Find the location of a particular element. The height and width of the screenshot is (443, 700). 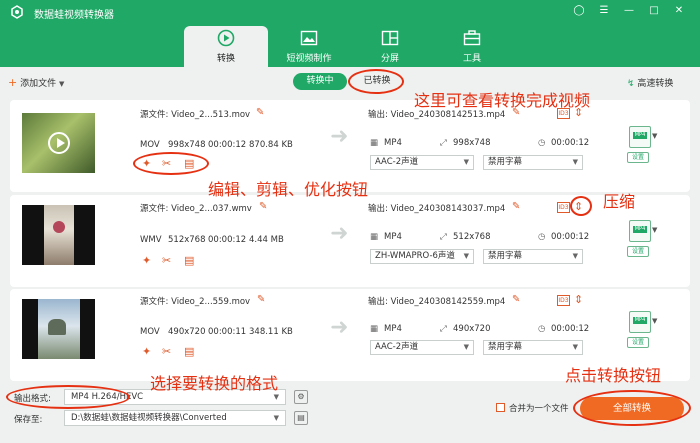

thumbnail-image is located at coordinates (59, 235).